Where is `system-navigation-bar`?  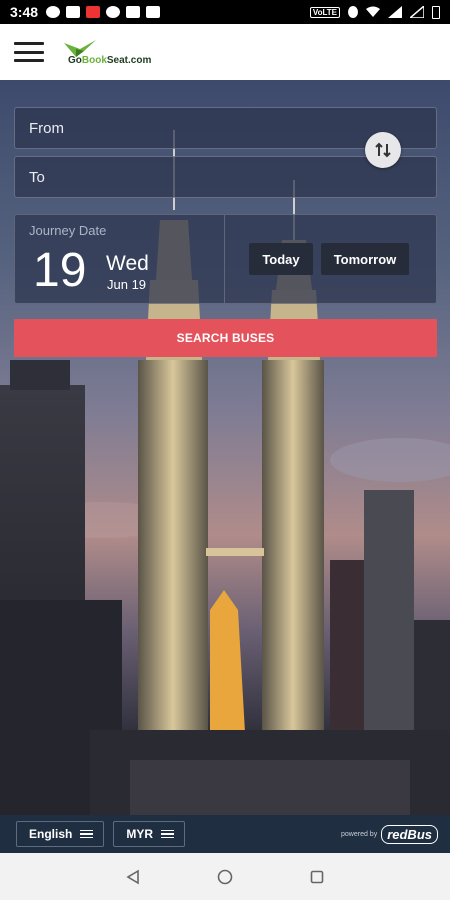
system-navigation-bar is located at coordinates (225, 876).